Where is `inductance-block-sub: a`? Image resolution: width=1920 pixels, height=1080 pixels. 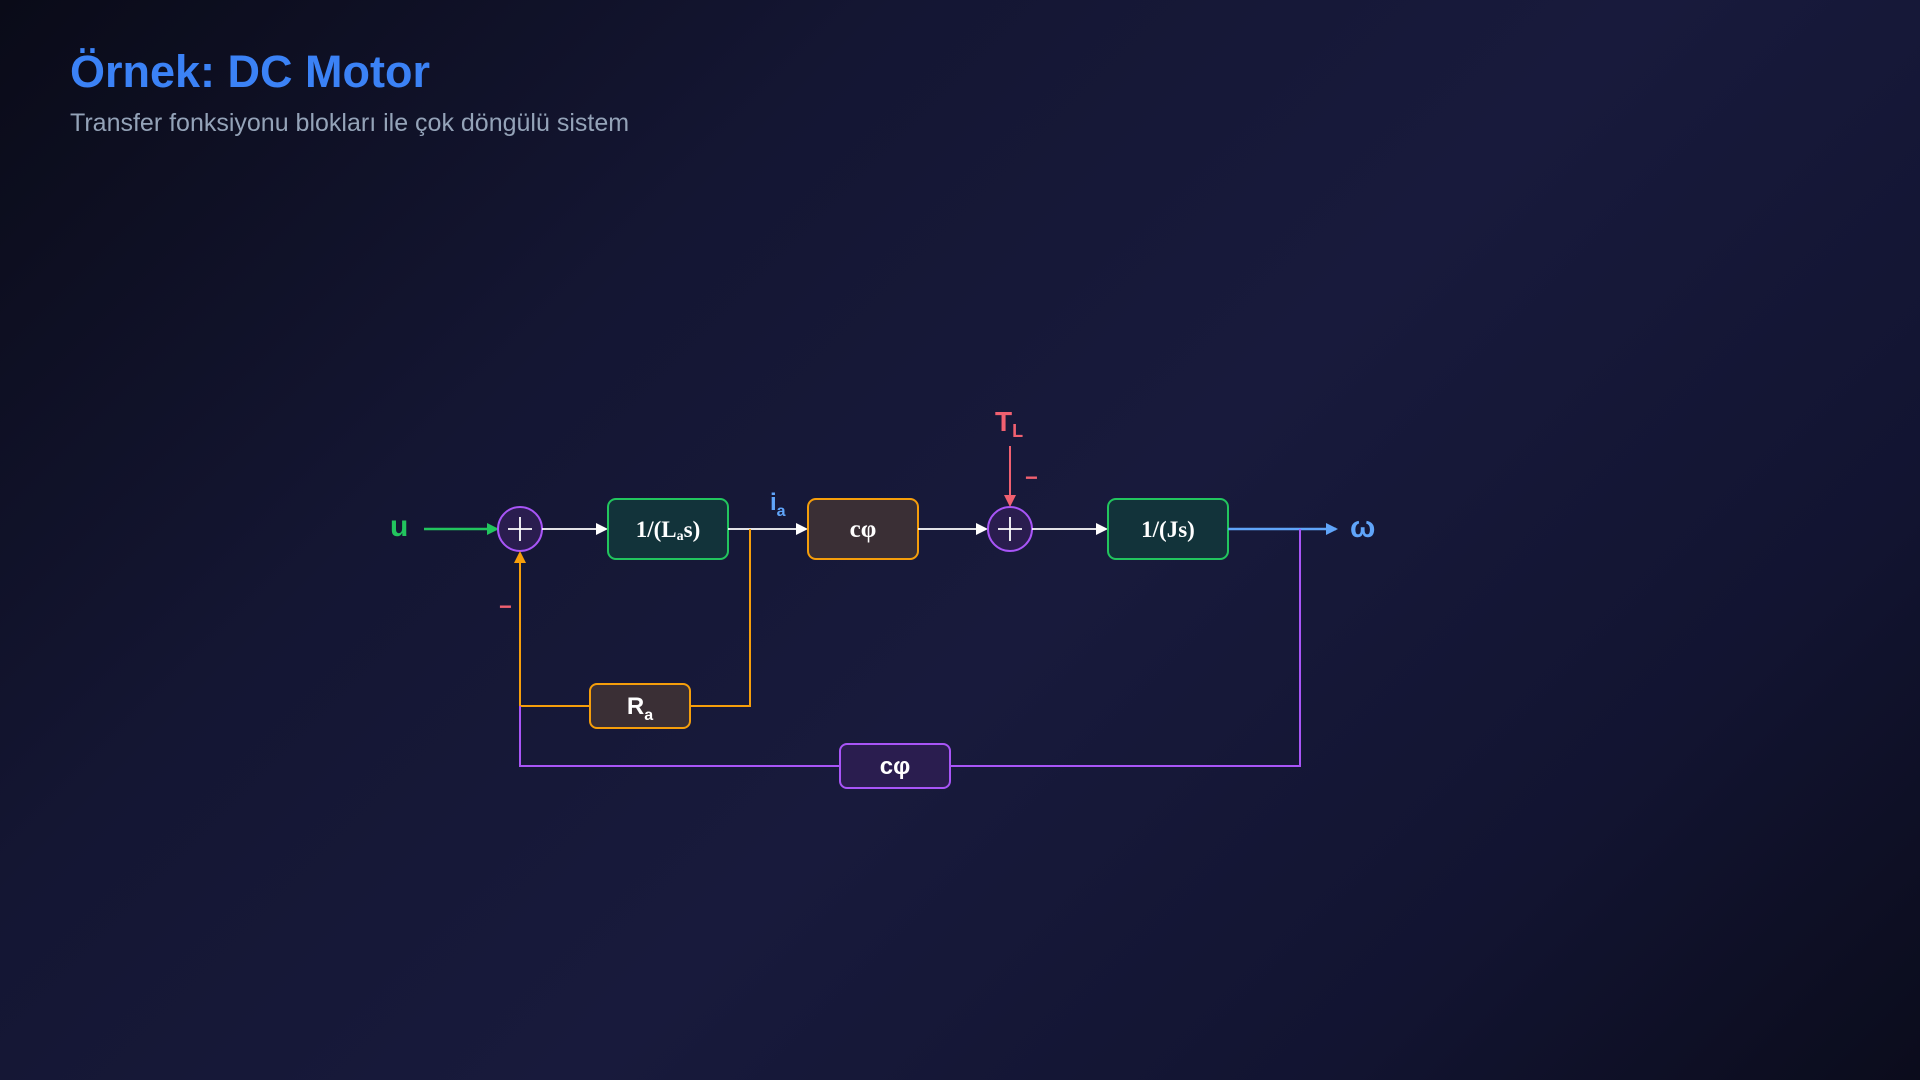 inductance-block-sub: a is located at coordinates (680, 536).